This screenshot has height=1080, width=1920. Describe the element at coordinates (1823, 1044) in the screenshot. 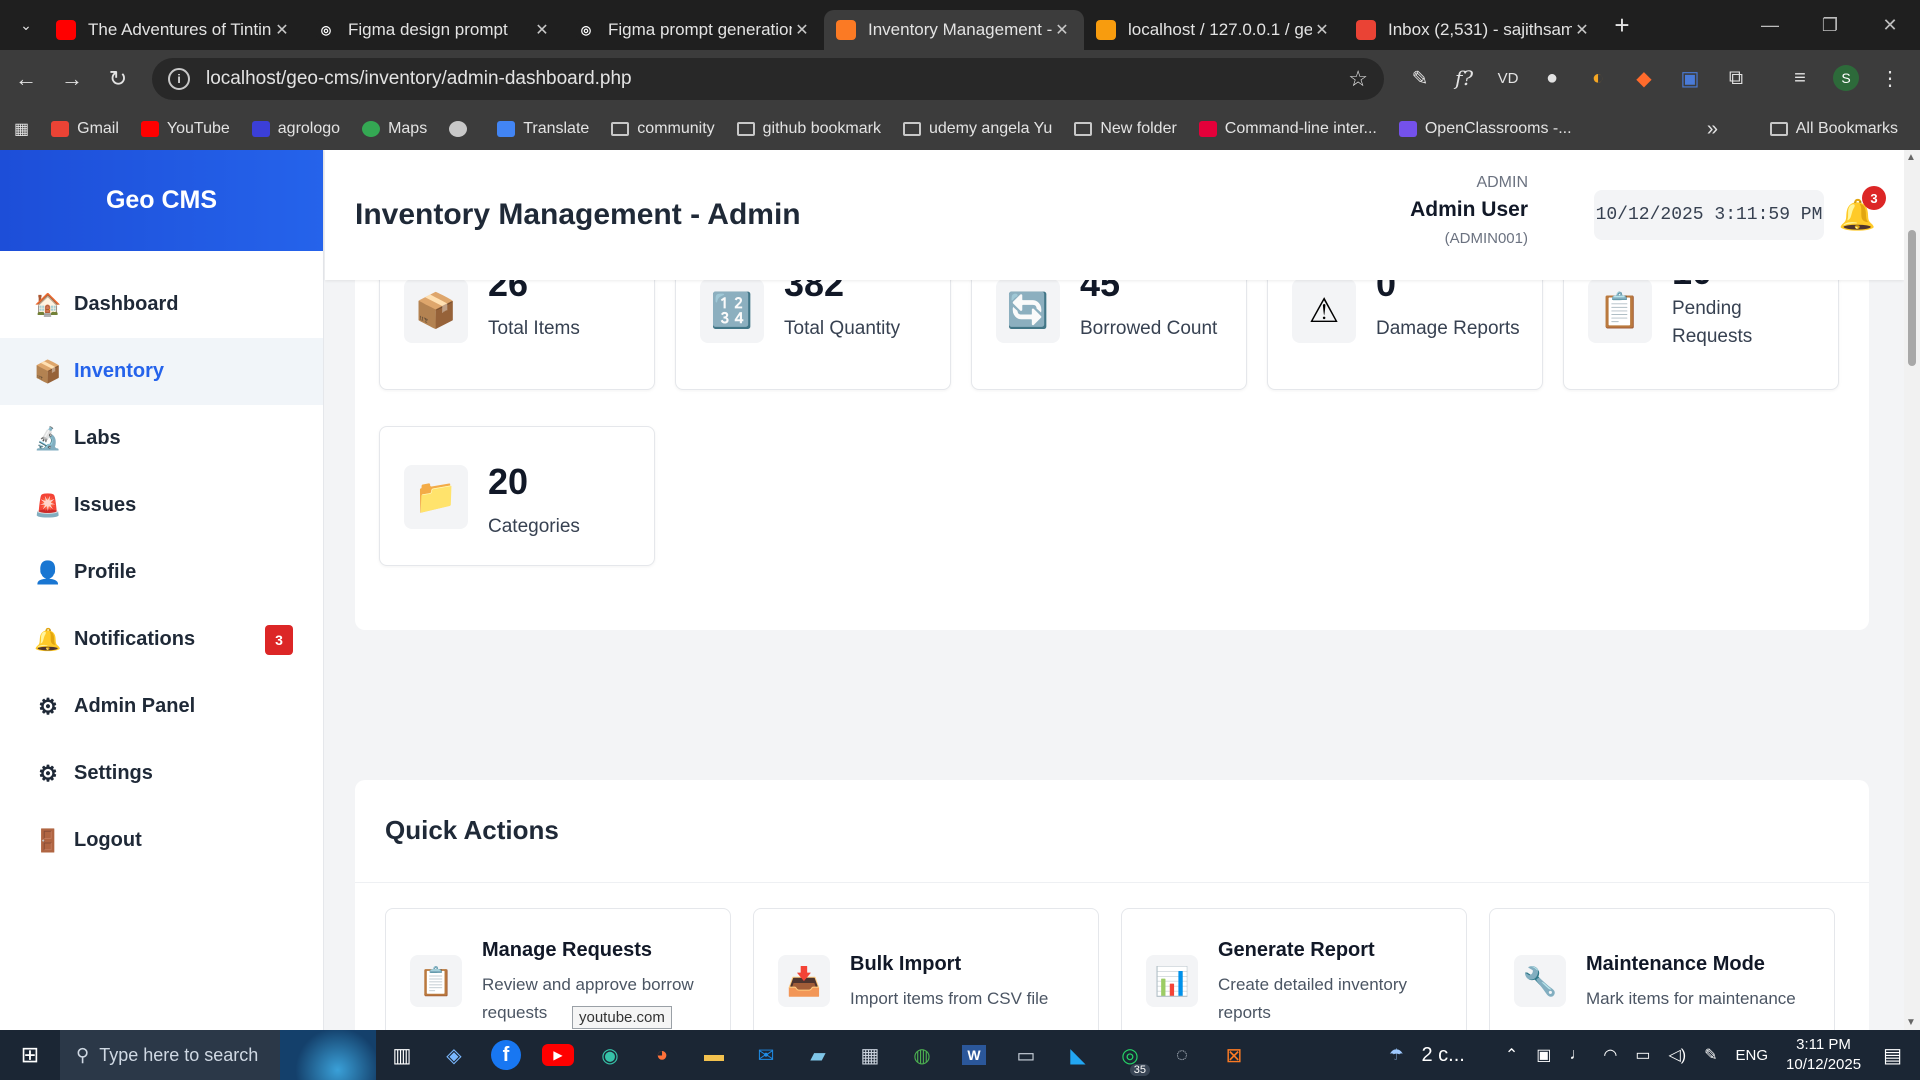

I see `taskbar-time: 3:11 PM` at that location.